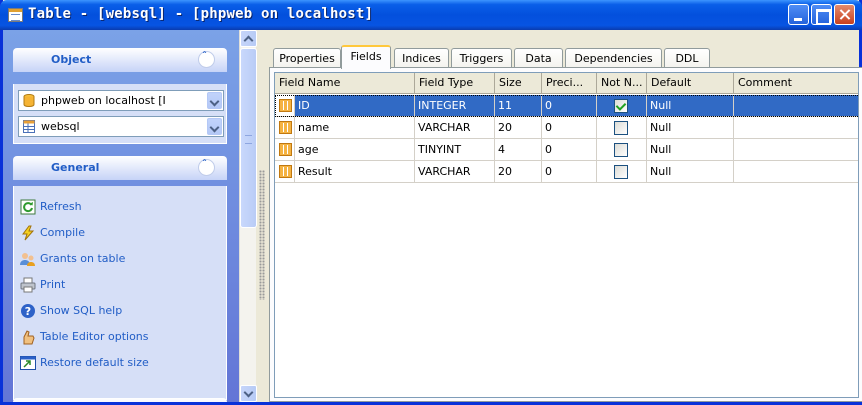  Describe the element at coordinates (455, 83) in the screenshot. I see `column-header-field-type: Field Type` at that location.